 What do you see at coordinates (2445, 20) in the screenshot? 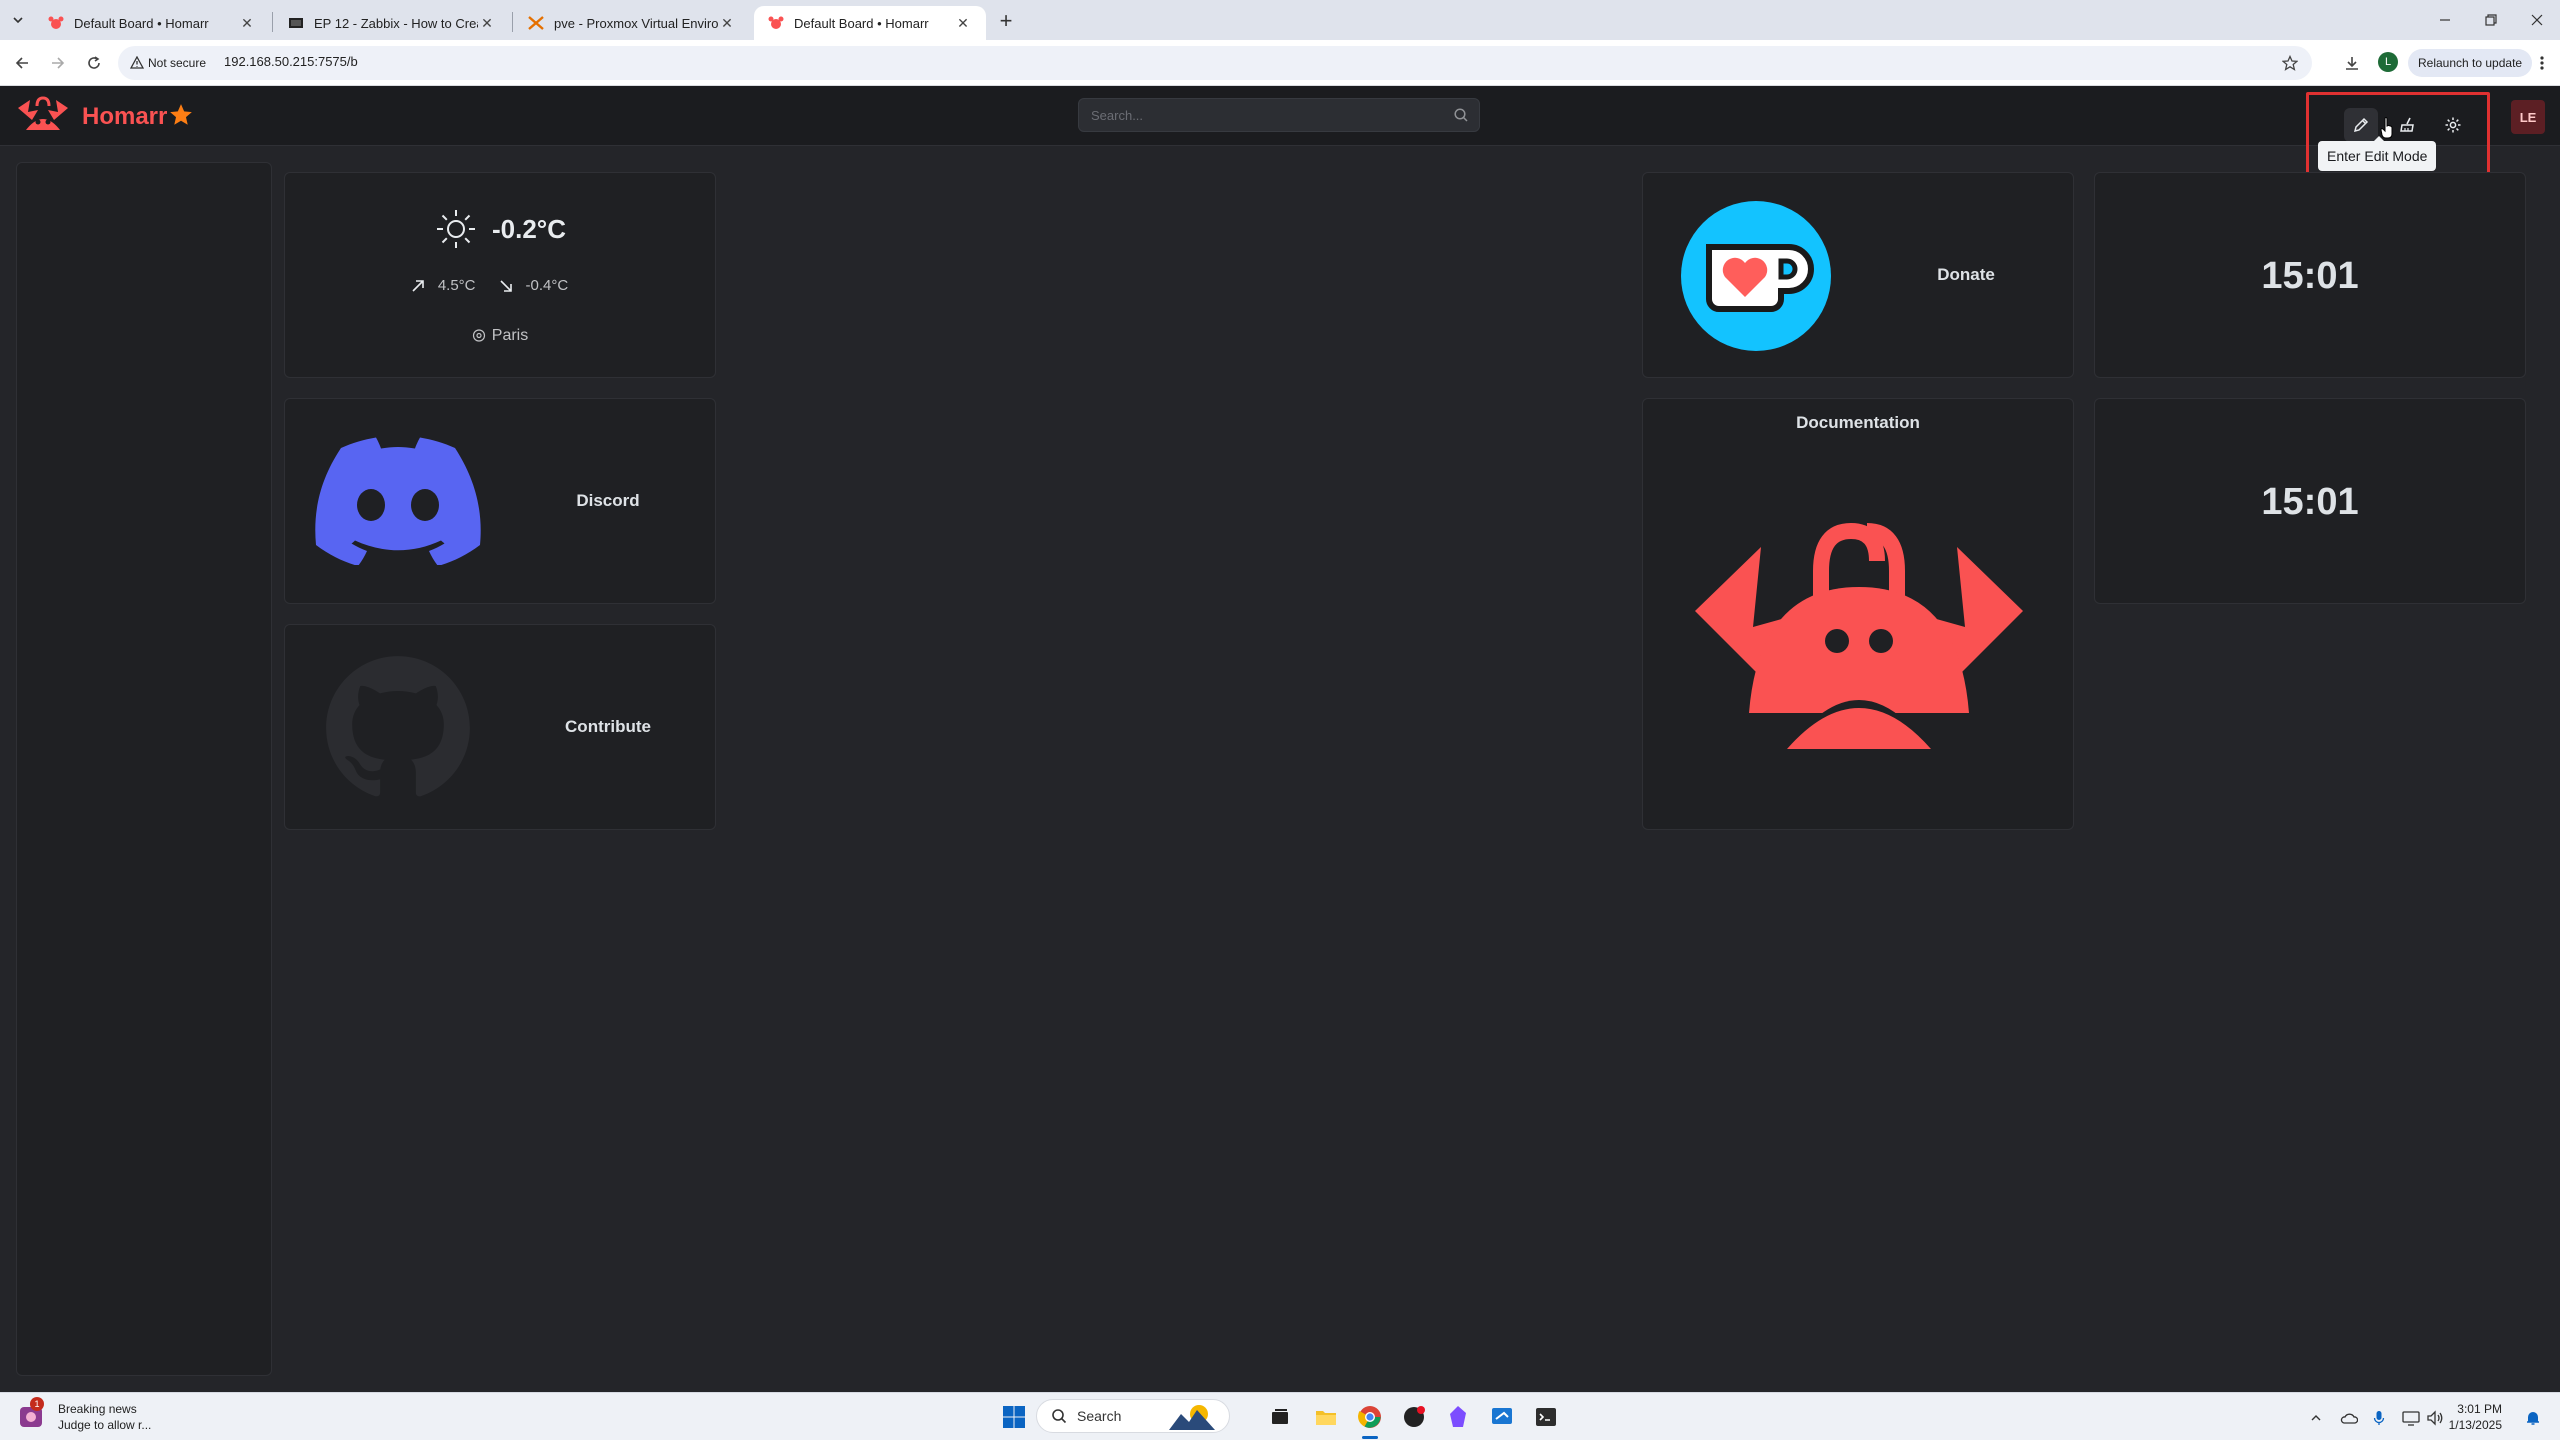
I see `minimize-icon` at bounding box center [2445, 20].